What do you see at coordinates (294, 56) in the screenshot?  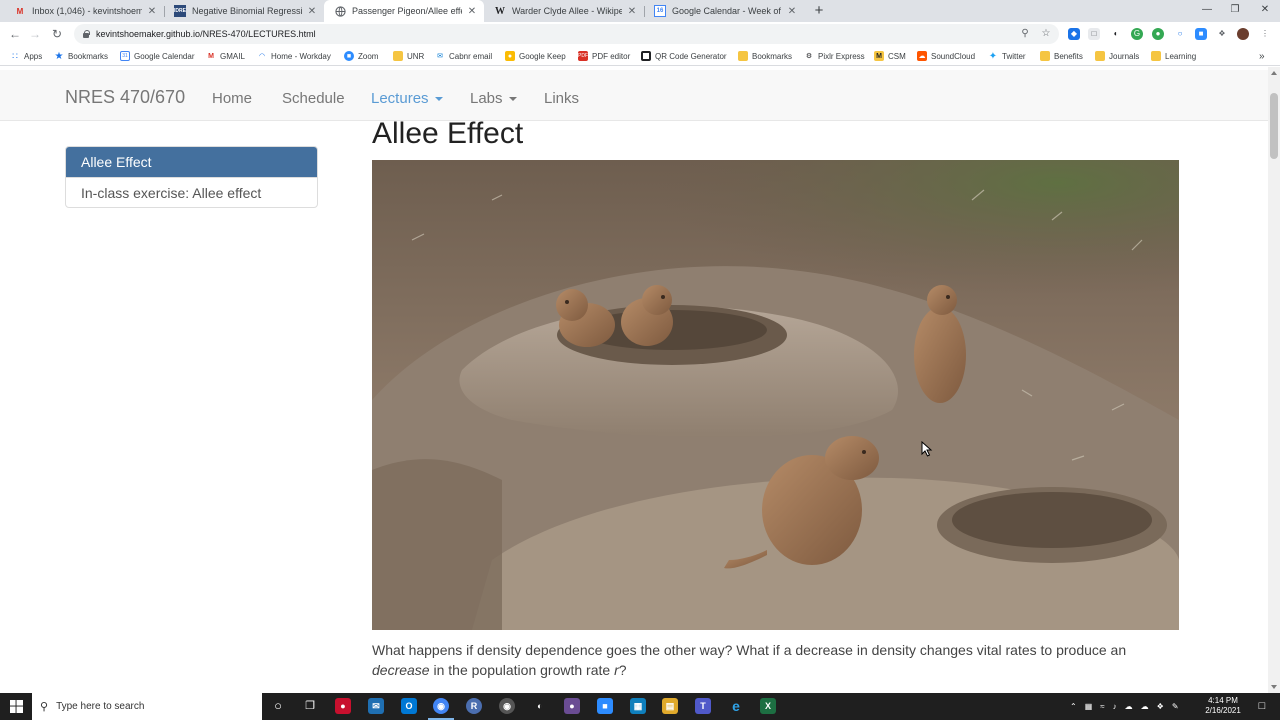 I see `bookmark-workday: ◠ Home - Workday` at bounding box center [294, 56].